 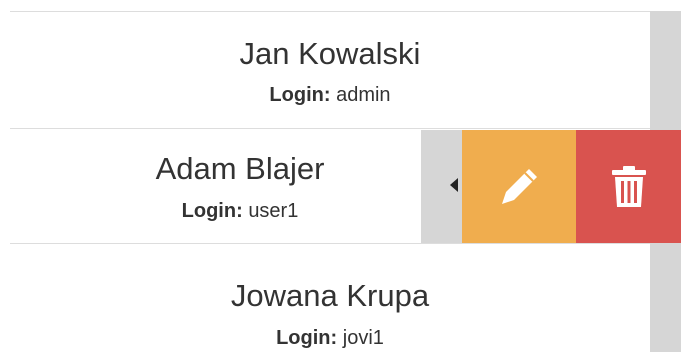 What do you see at coordinates (273, 211) in the screenshot?
I see `login-value: user1` at bounding box center [273, 211].